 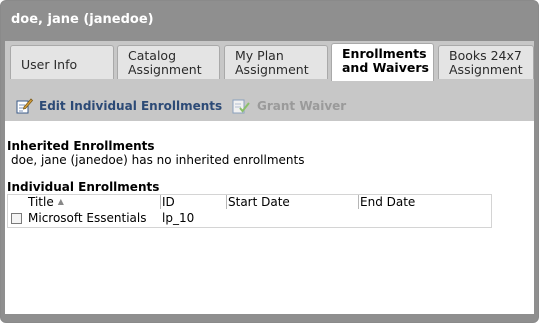 I want to click on edit-enrollments-label: Edit Individual Enrollments, so click(x=131, y=106).